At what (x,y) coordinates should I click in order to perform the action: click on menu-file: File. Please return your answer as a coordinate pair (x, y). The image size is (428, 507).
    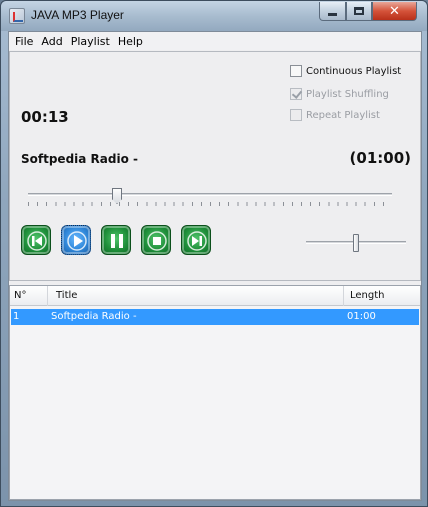
    Looking at the image, I should click on (24, 41).